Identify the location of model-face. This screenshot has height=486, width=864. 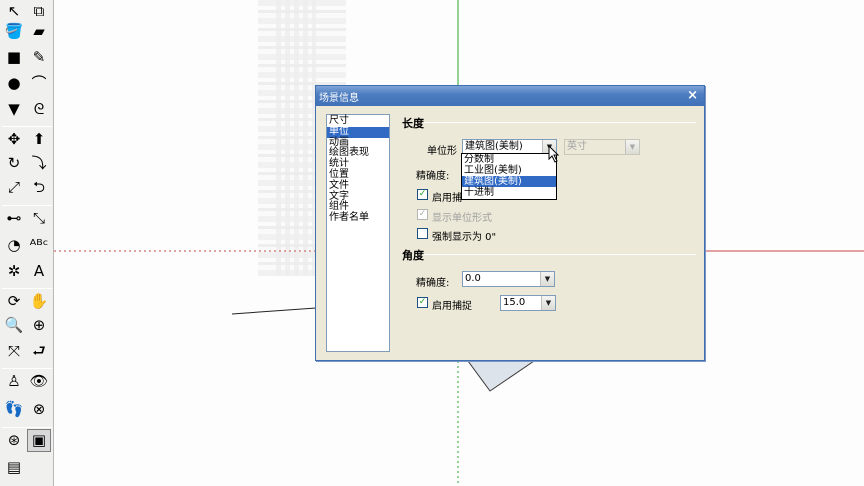
(501, 376).